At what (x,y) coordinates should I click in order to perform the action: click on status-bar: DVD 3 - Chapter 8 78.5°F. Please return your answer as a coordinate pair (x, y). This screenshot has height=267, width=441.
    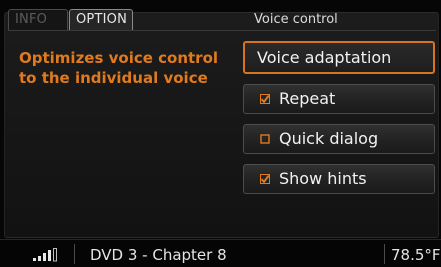
    Looking at the image, I should click on (220, 253).